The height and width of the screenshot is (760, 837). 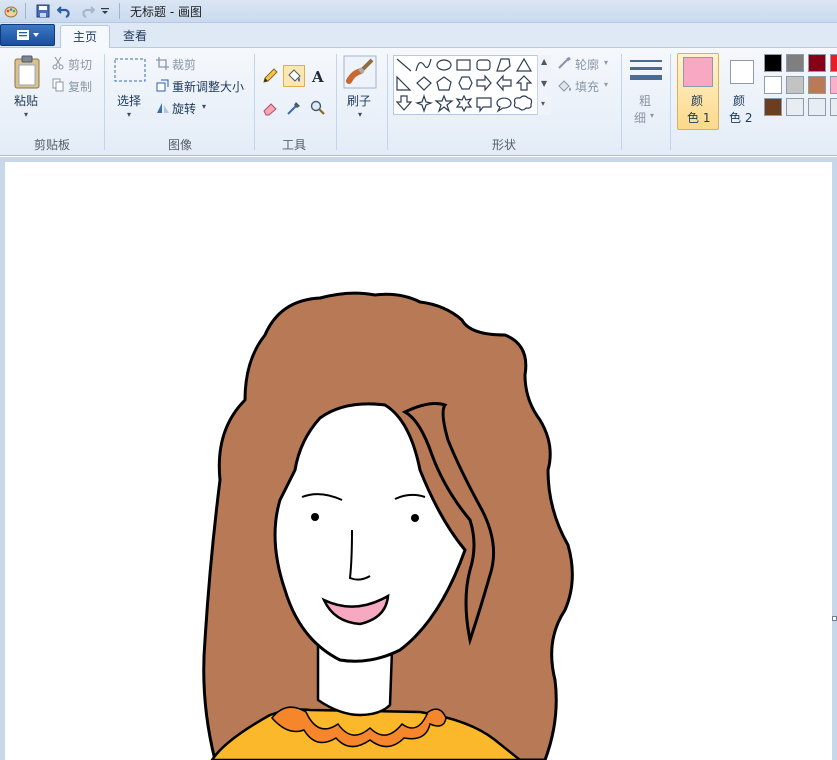 I want to click on eraser-tool, so click(x=270, y=108).